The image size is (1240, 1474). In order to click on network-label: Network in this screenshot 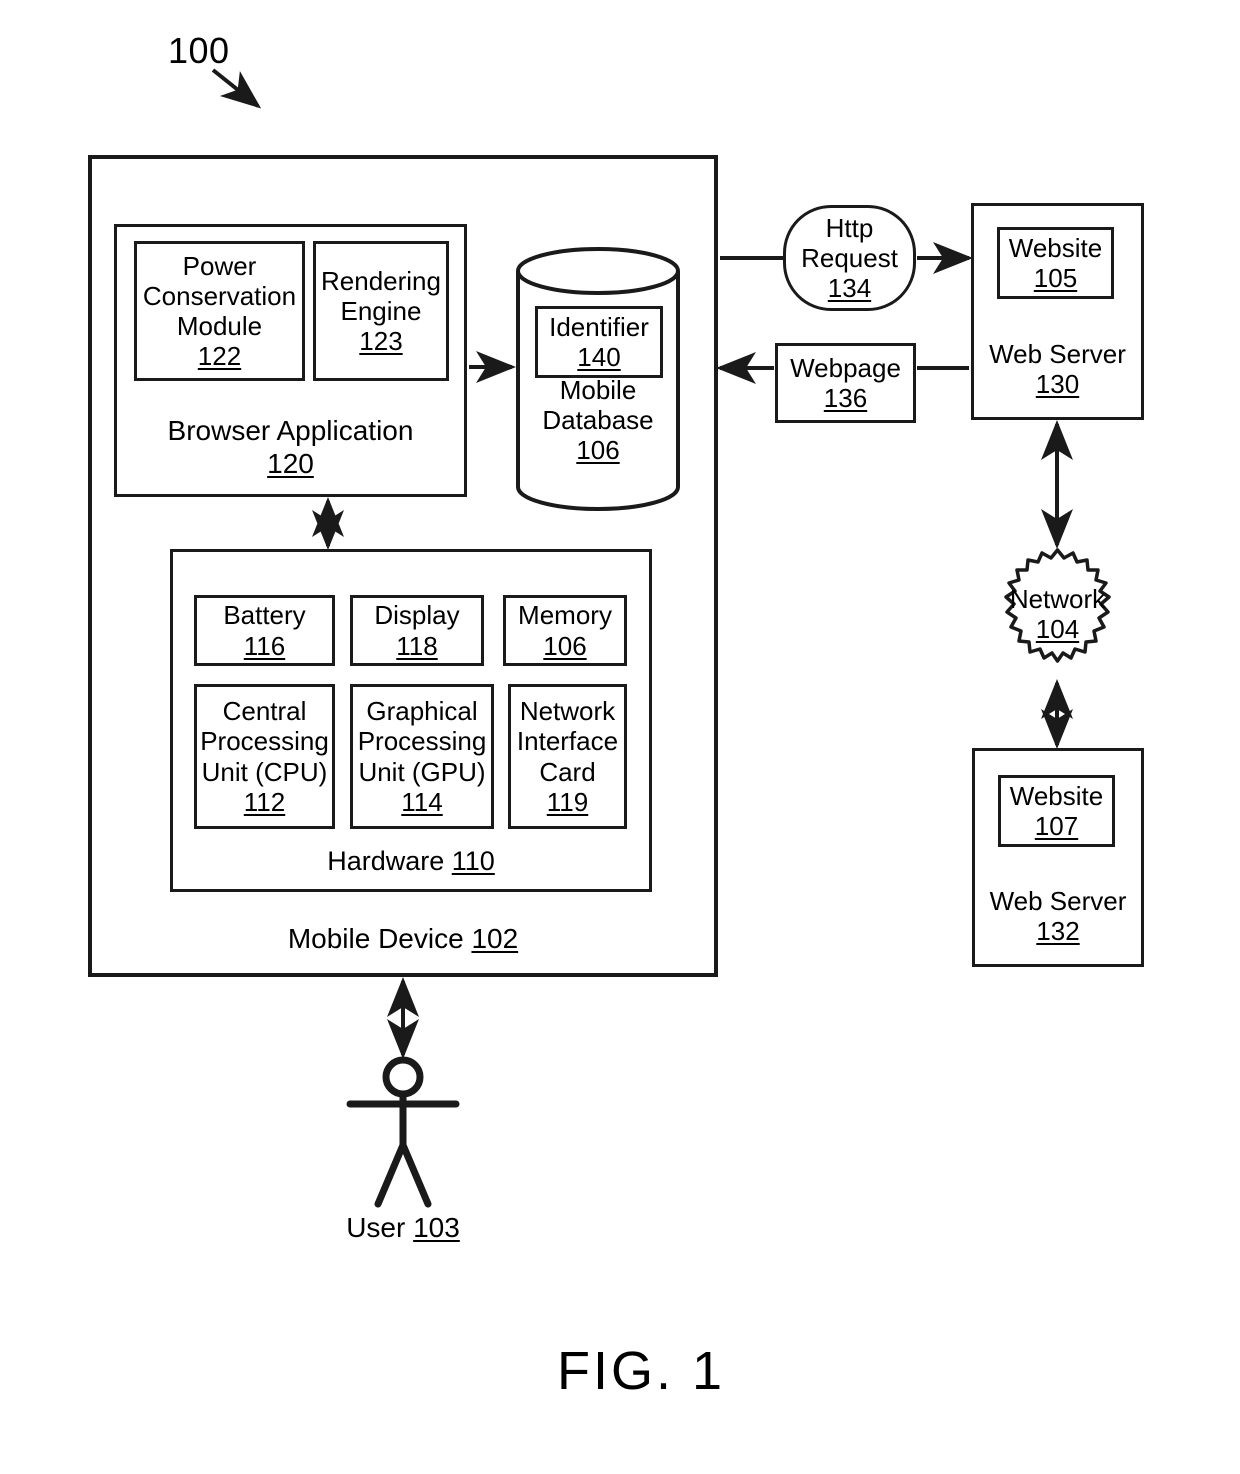, I will do `click(1057, 599)`.